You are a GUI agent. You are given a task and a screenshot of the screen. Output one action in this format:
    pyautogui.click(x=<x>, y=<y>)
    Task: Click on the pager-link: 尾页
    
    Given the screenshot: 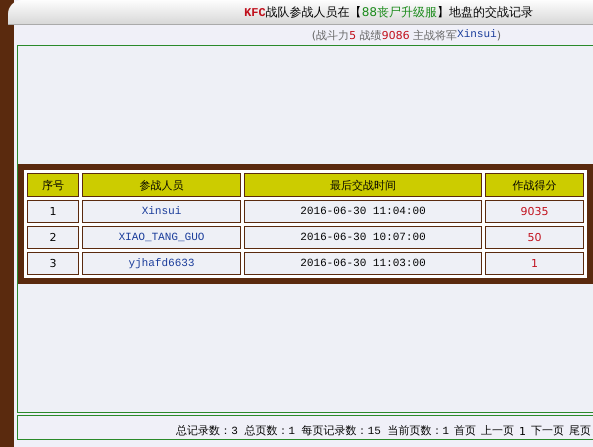 What is the action you would take?
    pyautogui.click(x=580, y=430)
    